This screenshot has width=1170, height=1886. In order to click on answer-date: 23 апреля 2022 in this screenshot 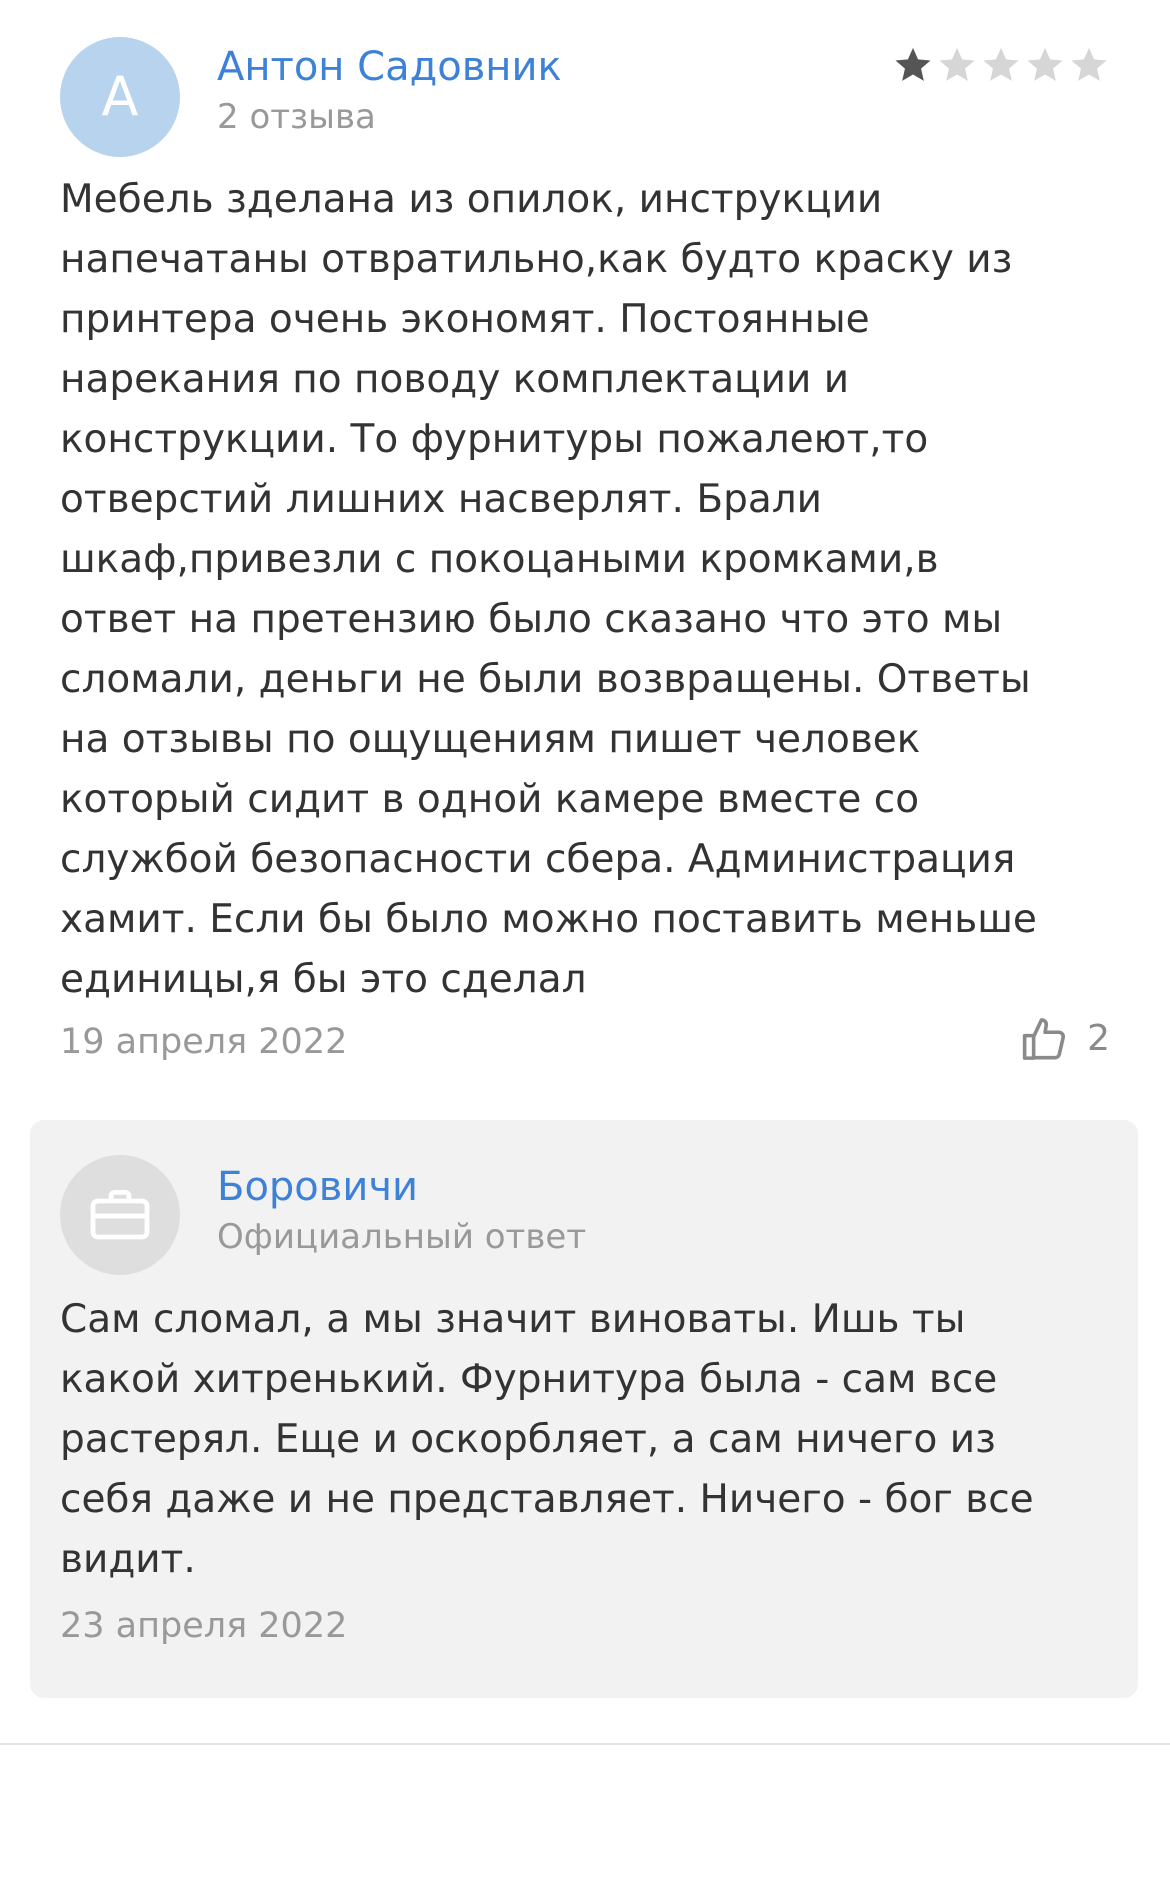, I will do `click(204, 1626)`.